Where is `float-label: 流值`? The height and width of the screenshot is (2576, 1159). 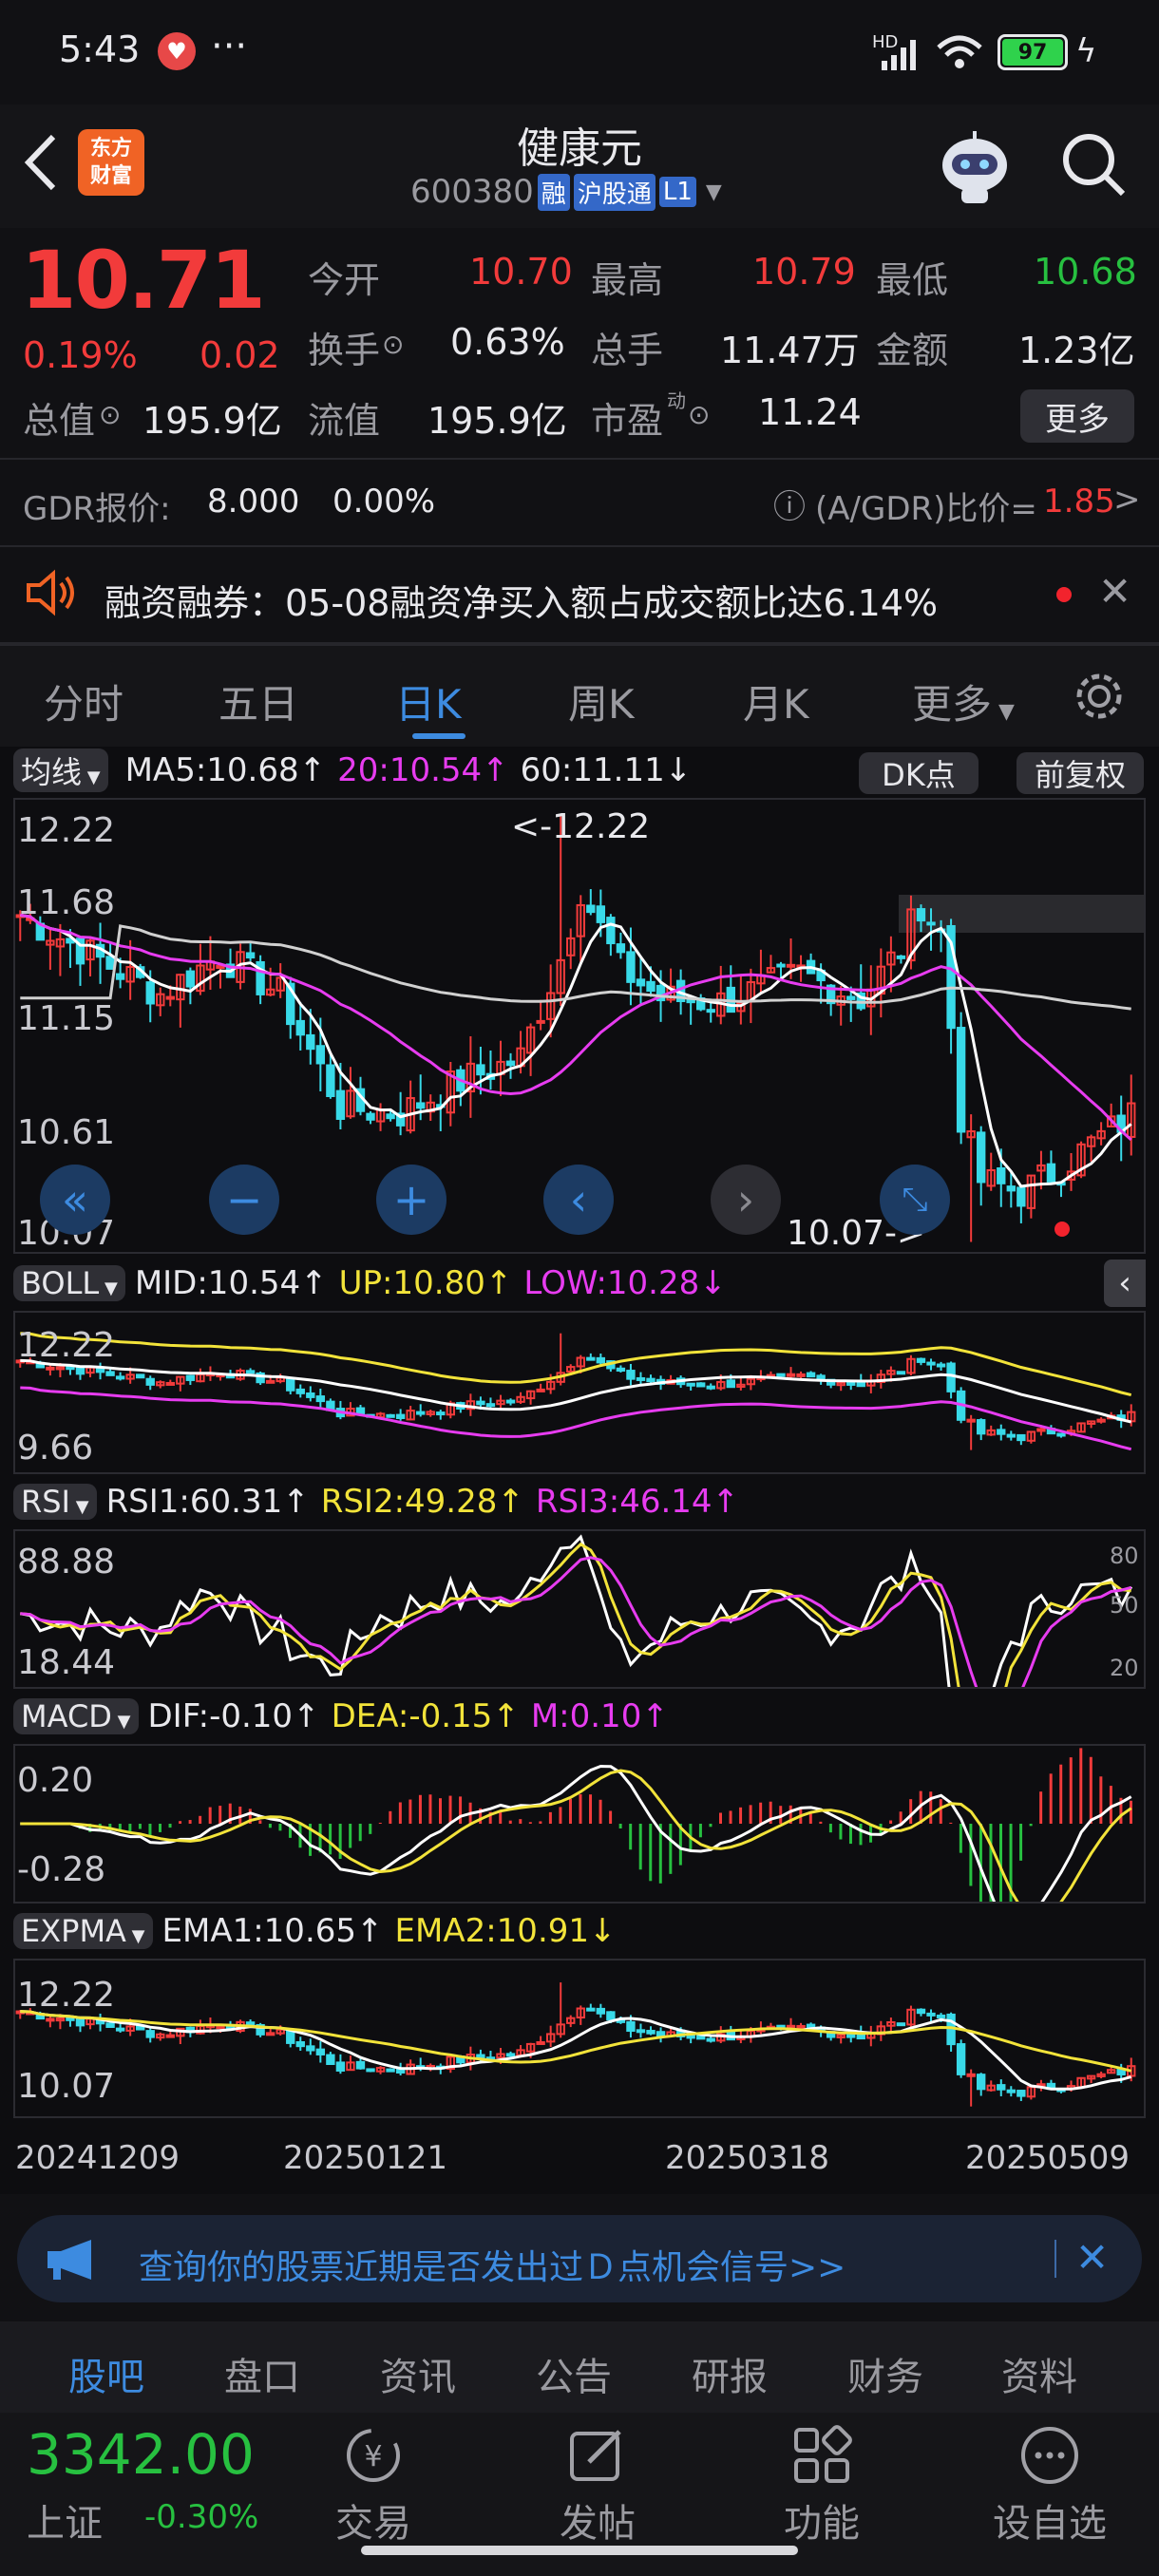
float-label: 流值 is located at coordinates (344, 421).